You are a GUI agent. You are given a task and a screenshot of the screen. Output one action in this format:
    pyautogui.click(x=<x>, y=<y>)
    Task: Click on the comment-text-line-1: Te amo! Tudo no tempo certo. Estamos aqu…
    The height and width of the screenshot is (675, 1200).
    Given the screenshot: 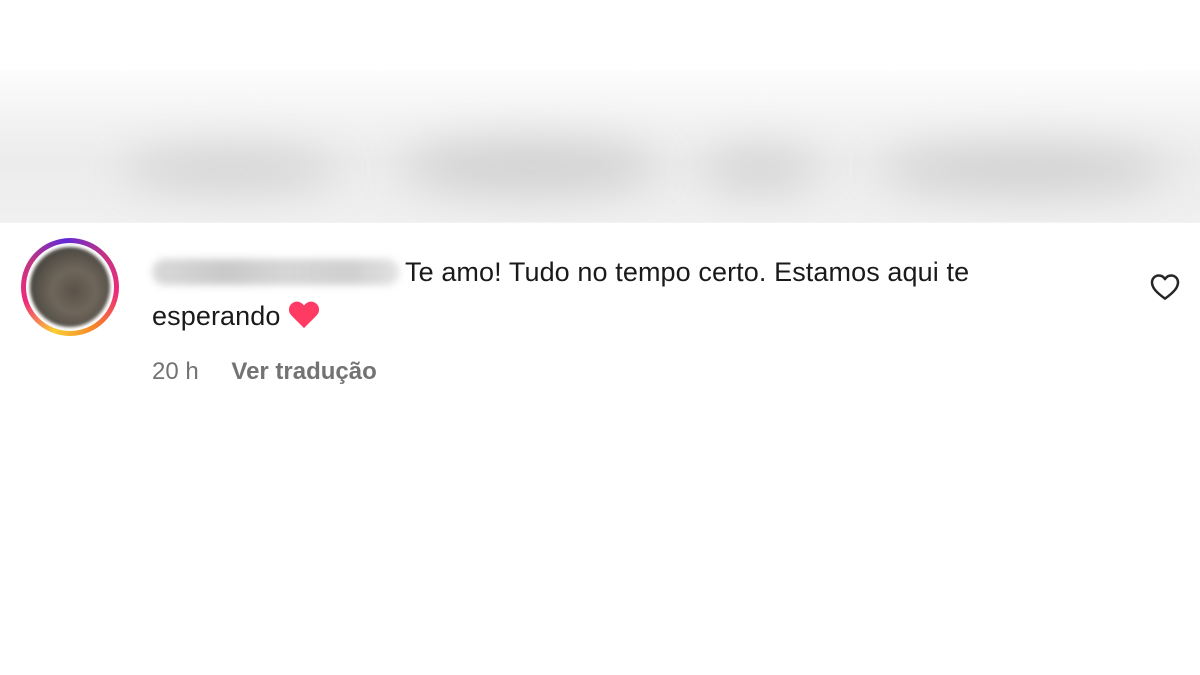 What is the action you would take?
    pyautogui.click(x=642, y=272)
    